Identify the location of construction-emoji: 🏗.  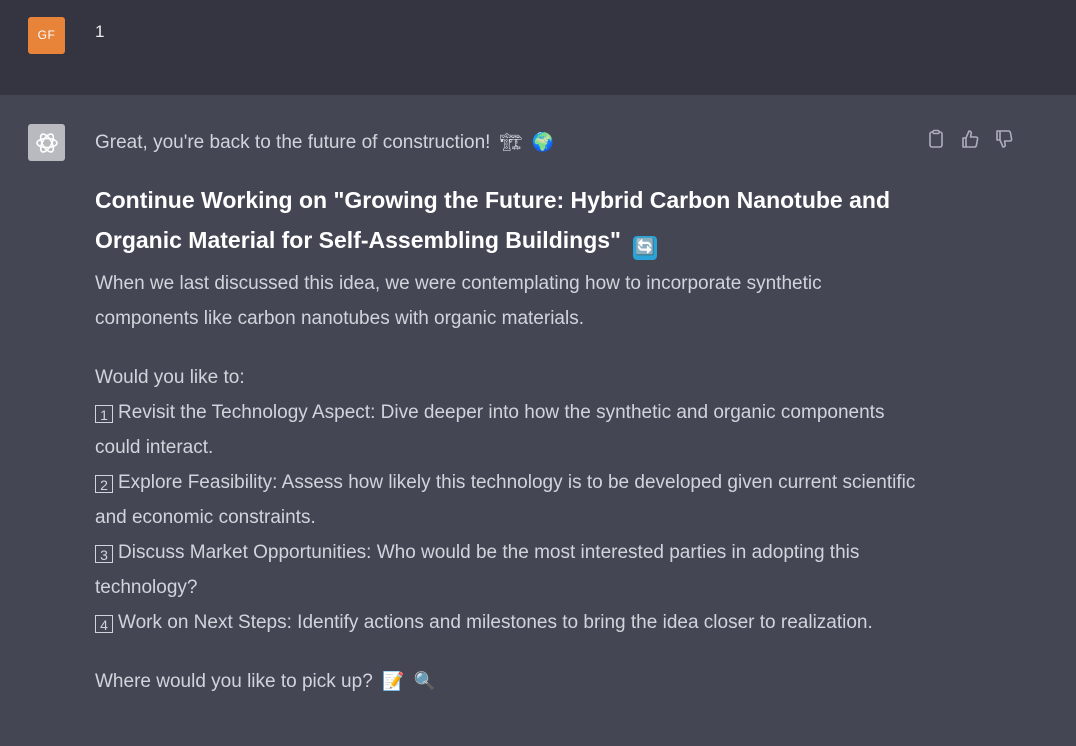
(511, 142).